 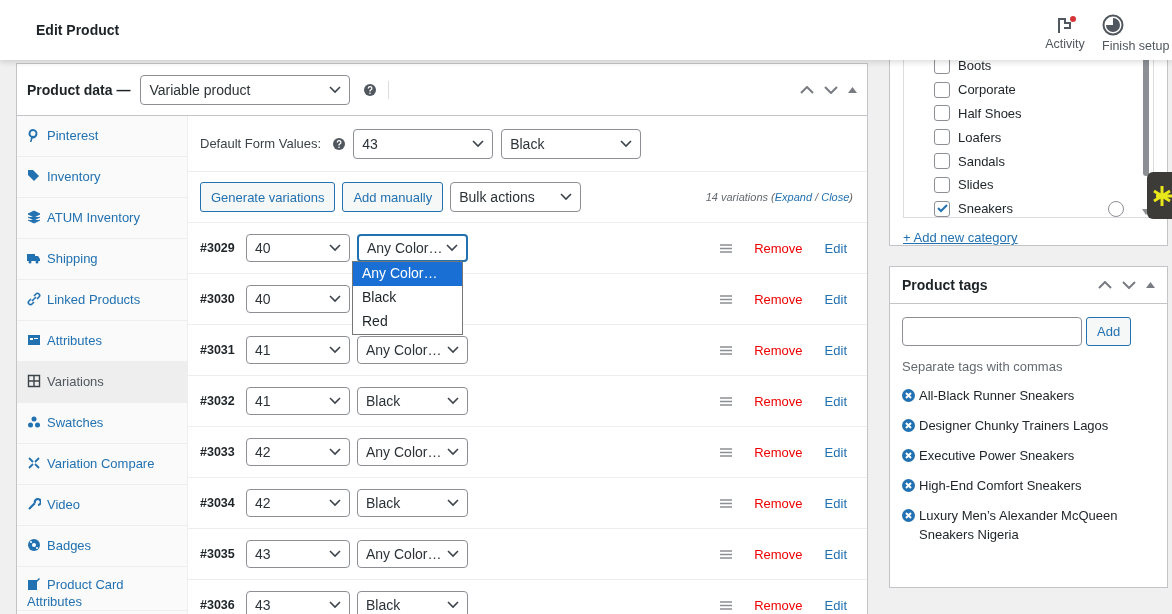 What do you see at coordinates (34, 584) in the screenshot?
I see `card-icon` at bounding box center [34, 584].